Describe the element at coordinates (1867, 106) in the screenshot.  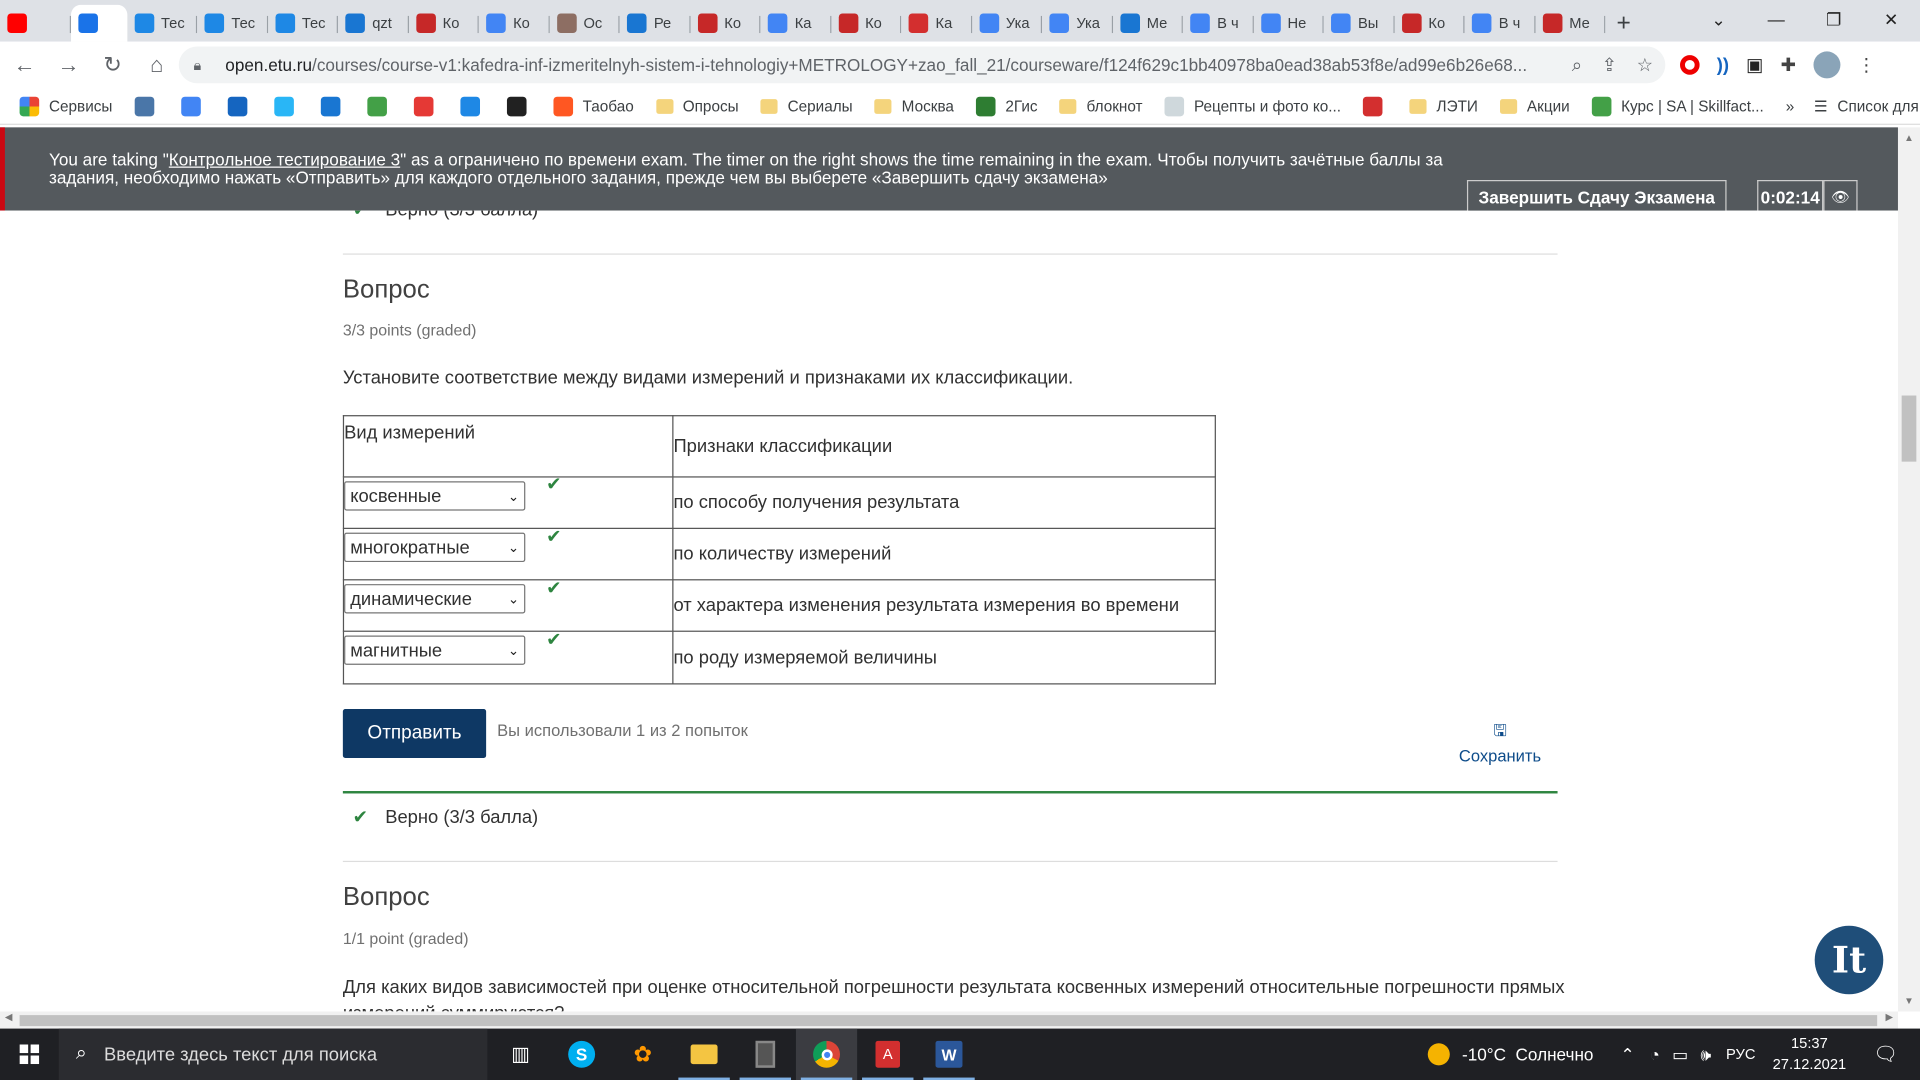
I see `reading-list-button: ☰ Список для чтения` at that location.